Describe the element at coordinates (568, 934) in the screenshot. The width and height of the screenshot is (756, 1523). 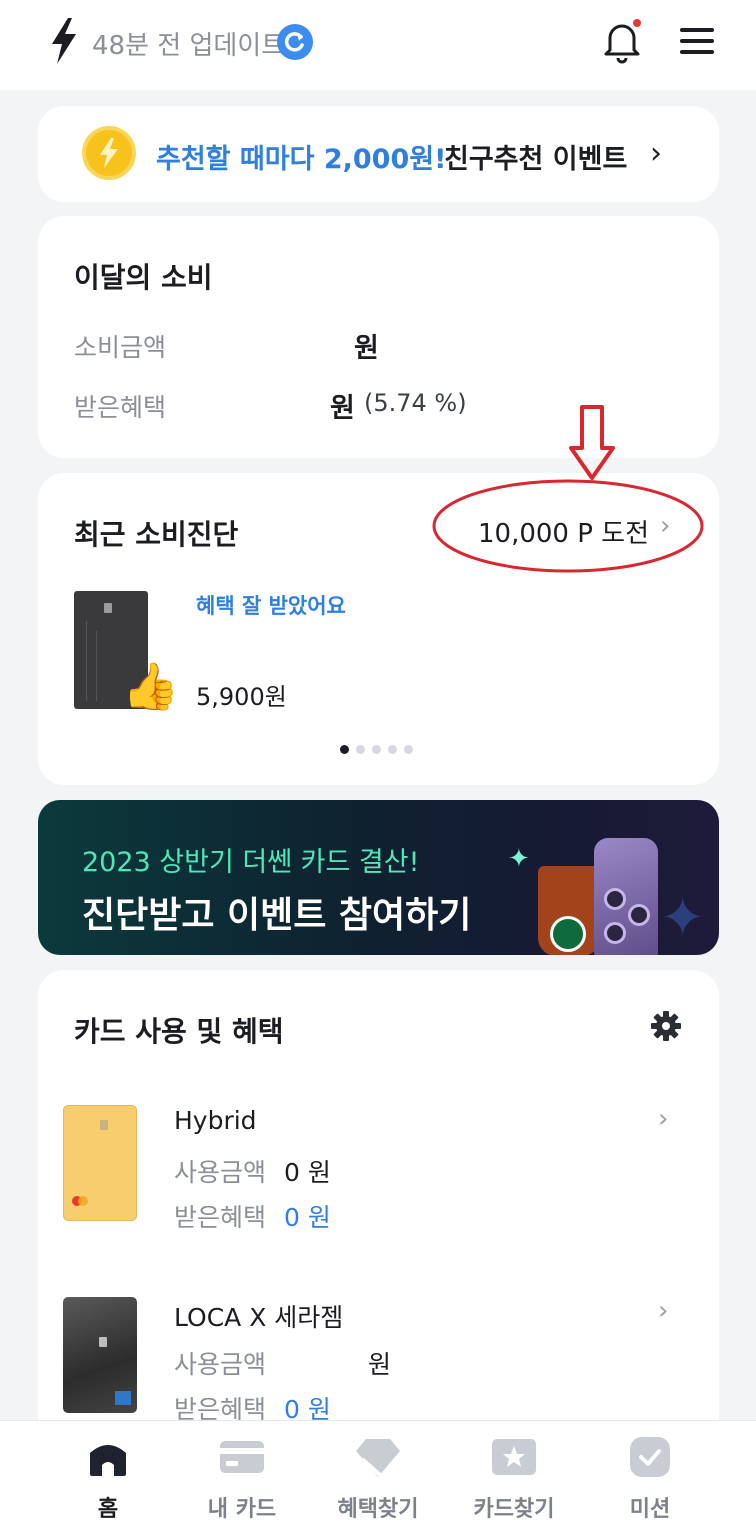
I see `coffee-logo-image` at that location.